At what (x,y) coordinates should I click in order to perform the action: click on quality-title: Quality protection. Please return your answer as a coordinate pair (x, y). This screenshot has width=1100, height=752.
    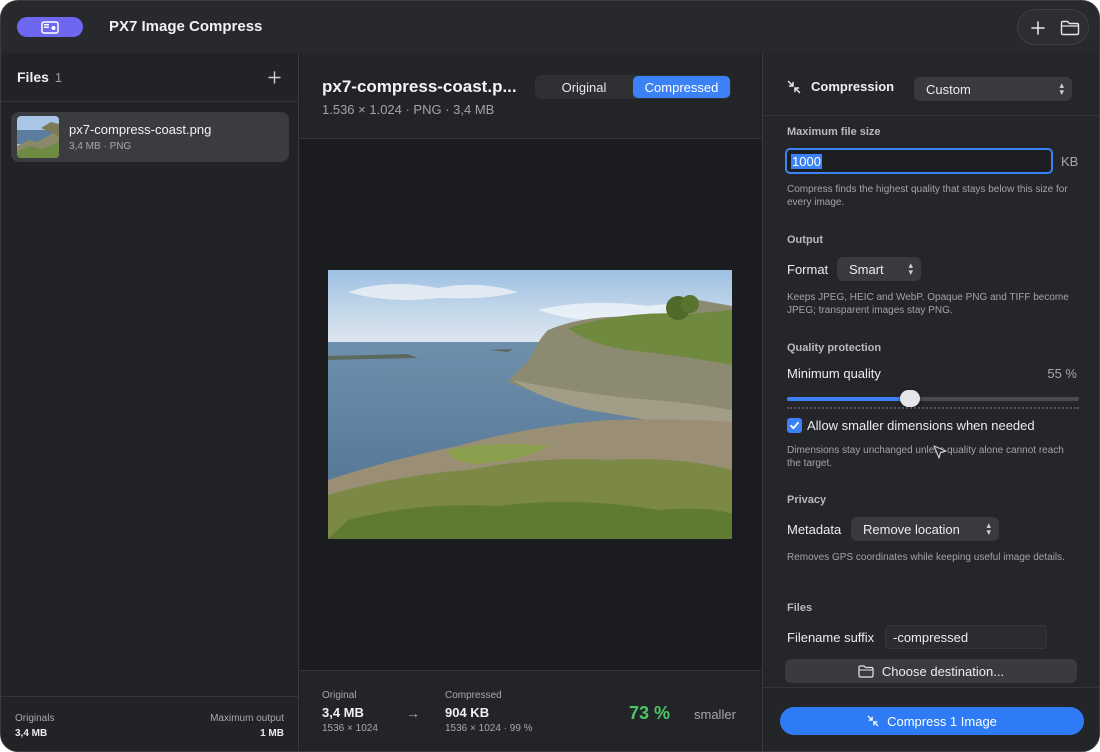
    Looking at the image, I should click on (834, 348).